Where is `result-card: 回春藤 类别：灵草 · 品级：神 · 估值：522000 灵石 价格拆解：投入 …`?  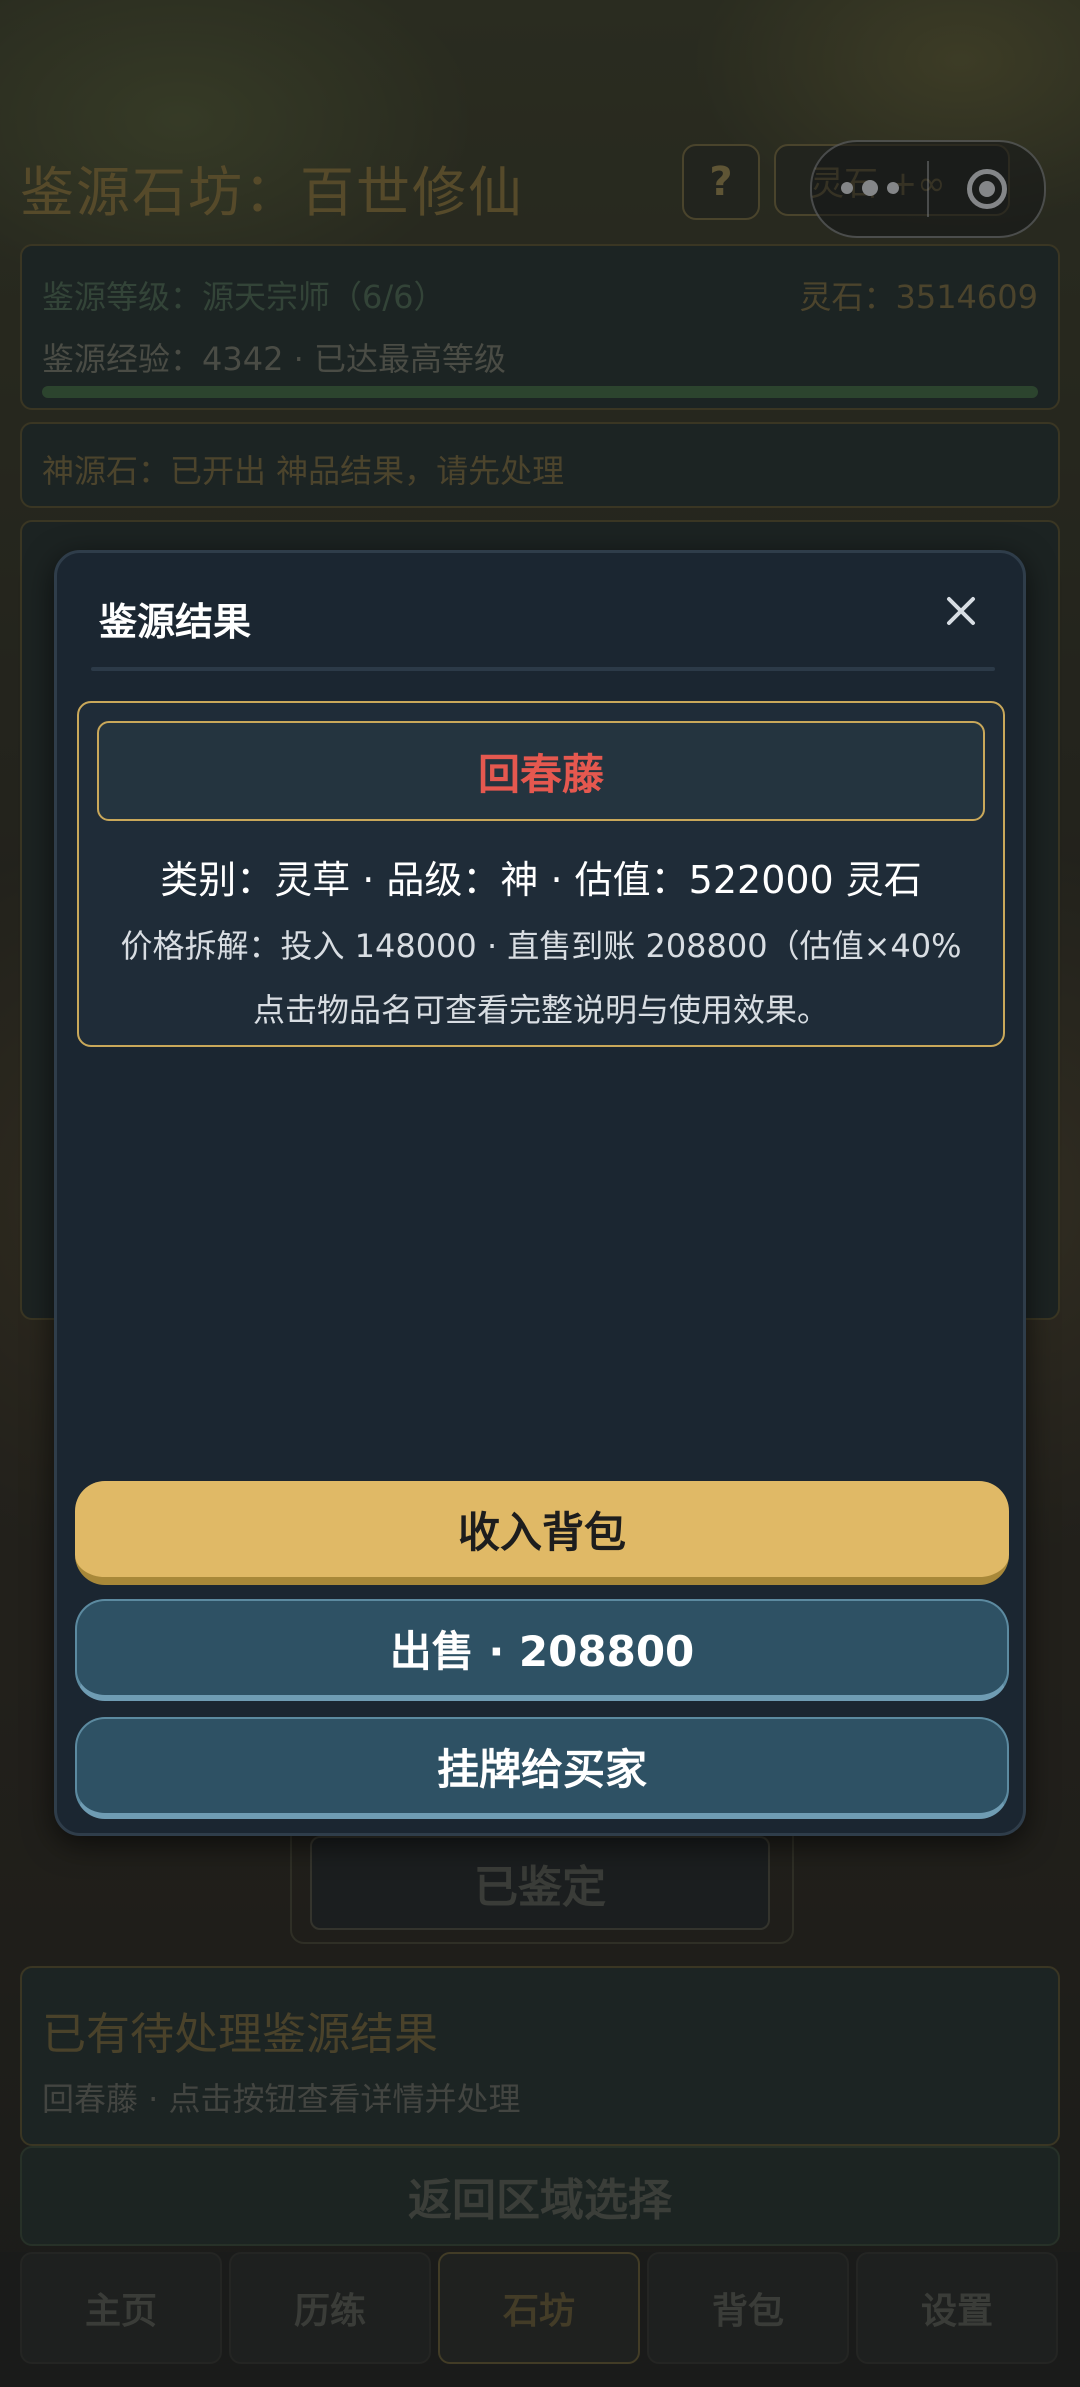
result-card: 回春藤 类别：灵草 · 品级：神 · 估值：522000 灵石 价格拆解：投入 … is located at coordinates (541, 874).